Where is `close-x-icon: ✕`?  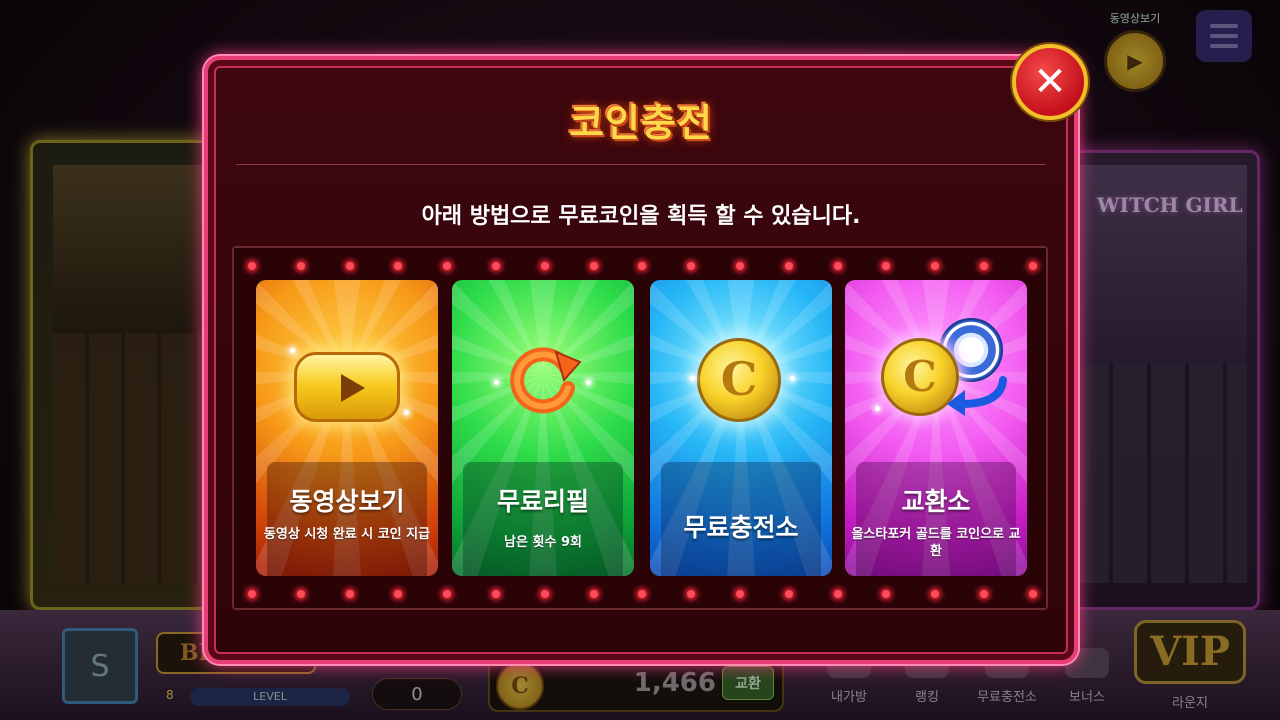
close-x-icon: ✕ is located at coordinates (1050, 82).